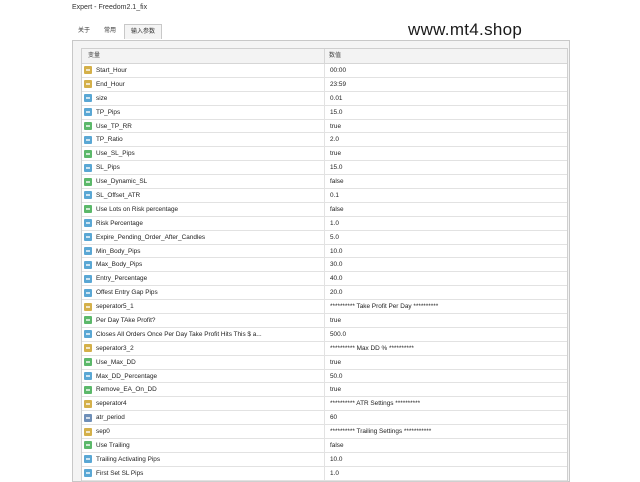 Image resolution: width=640 pixels, height=482 pixels. What do you see at coordinates (446, 348) in the screenshot?
I see `parameter-value: ********** Max DD % **********` at bounding box center [446, 348].